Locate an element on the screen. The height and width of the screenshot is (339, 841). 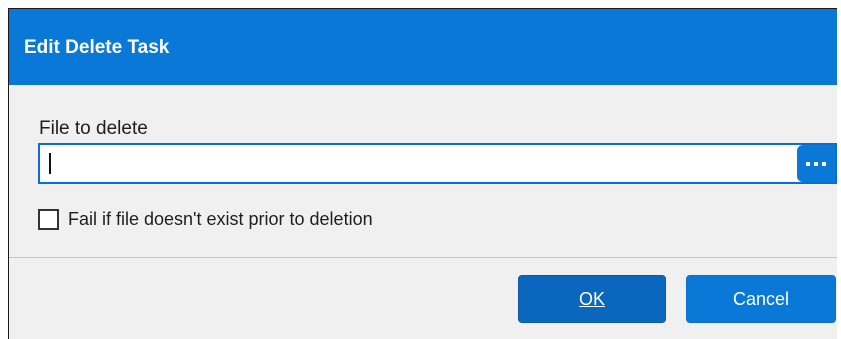
ok-button-label: OK is located at coordinates (591, 298).